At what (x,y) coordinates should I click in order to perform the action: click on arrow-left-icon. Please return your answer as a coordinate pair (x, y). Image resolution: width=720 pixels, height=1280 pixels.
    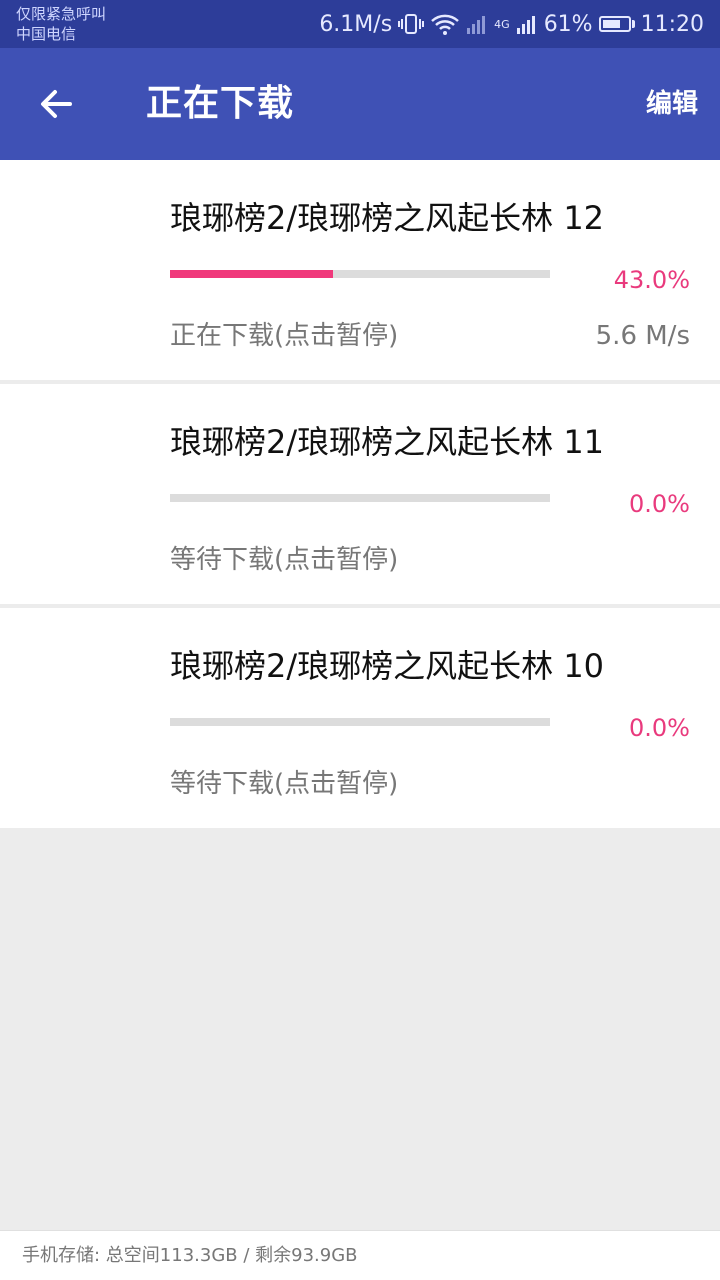
    Looking at the image, I should click on (56, 104).